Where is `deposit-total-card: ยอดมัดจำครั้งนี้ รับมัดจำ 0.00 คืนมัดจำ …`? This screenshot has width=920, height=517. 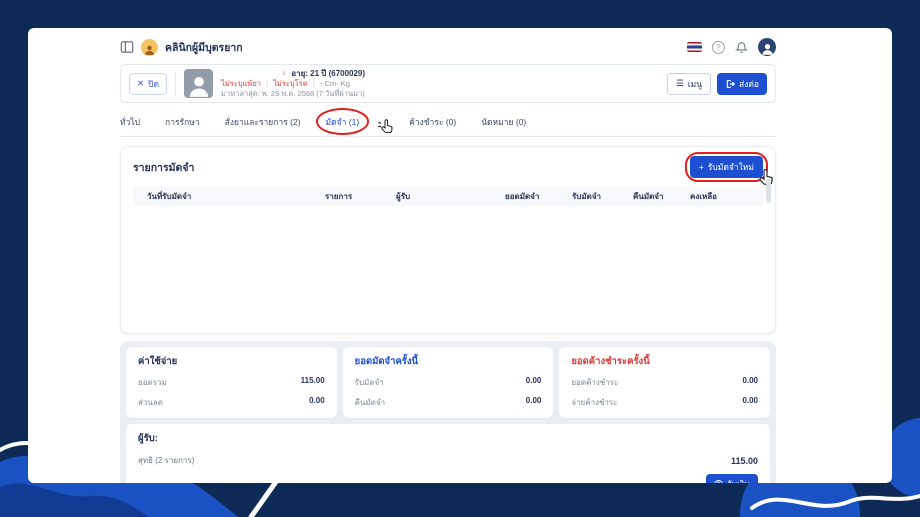
deposit-total-card: ยอดมัดจำครั้งนี้ รับมัดจำ 0.00 คืนมัดจำ … is located at coordinates (448, 382).